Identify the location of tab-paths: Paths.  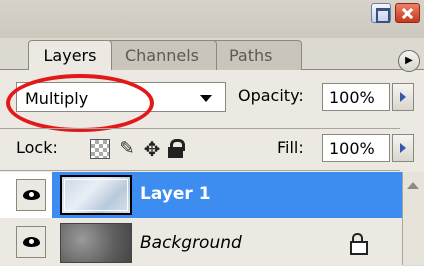
(256, 55).